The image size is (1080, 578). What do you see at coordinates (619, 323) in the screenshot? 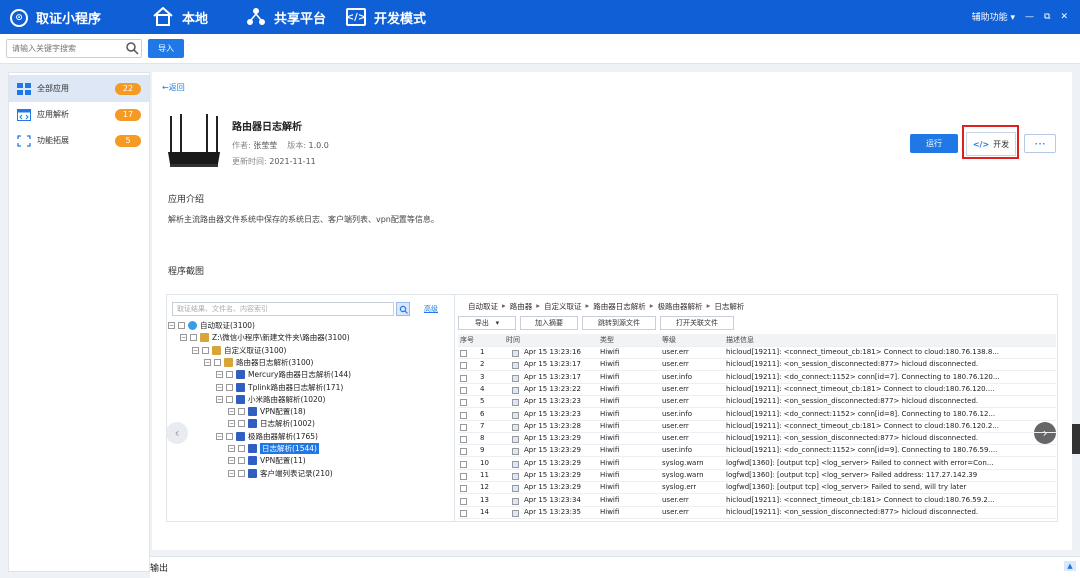
I see `jump-source-button: 跳转到源文件` at bounding box center [619, 323].